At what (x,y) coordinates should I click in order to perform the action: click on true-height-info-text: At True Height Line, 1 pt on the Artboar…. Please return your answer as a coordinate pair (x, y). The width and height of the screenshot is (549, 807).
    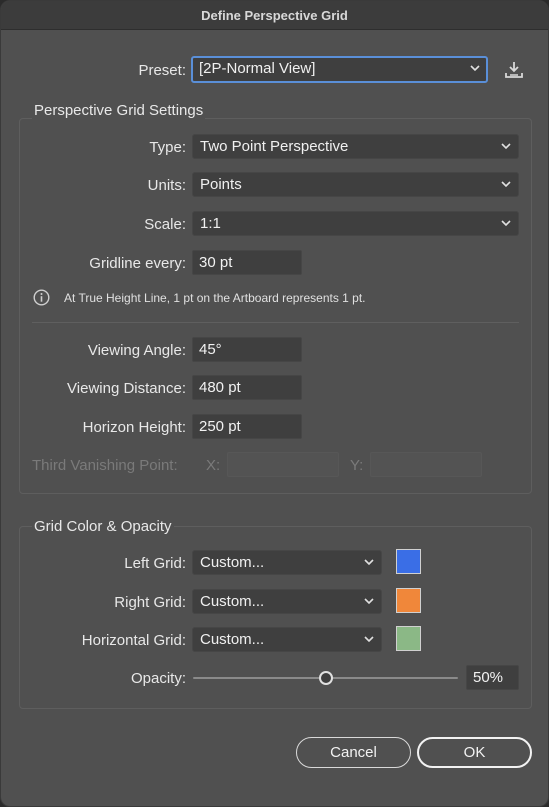
    Looking at the image, I should click on (215, 298).